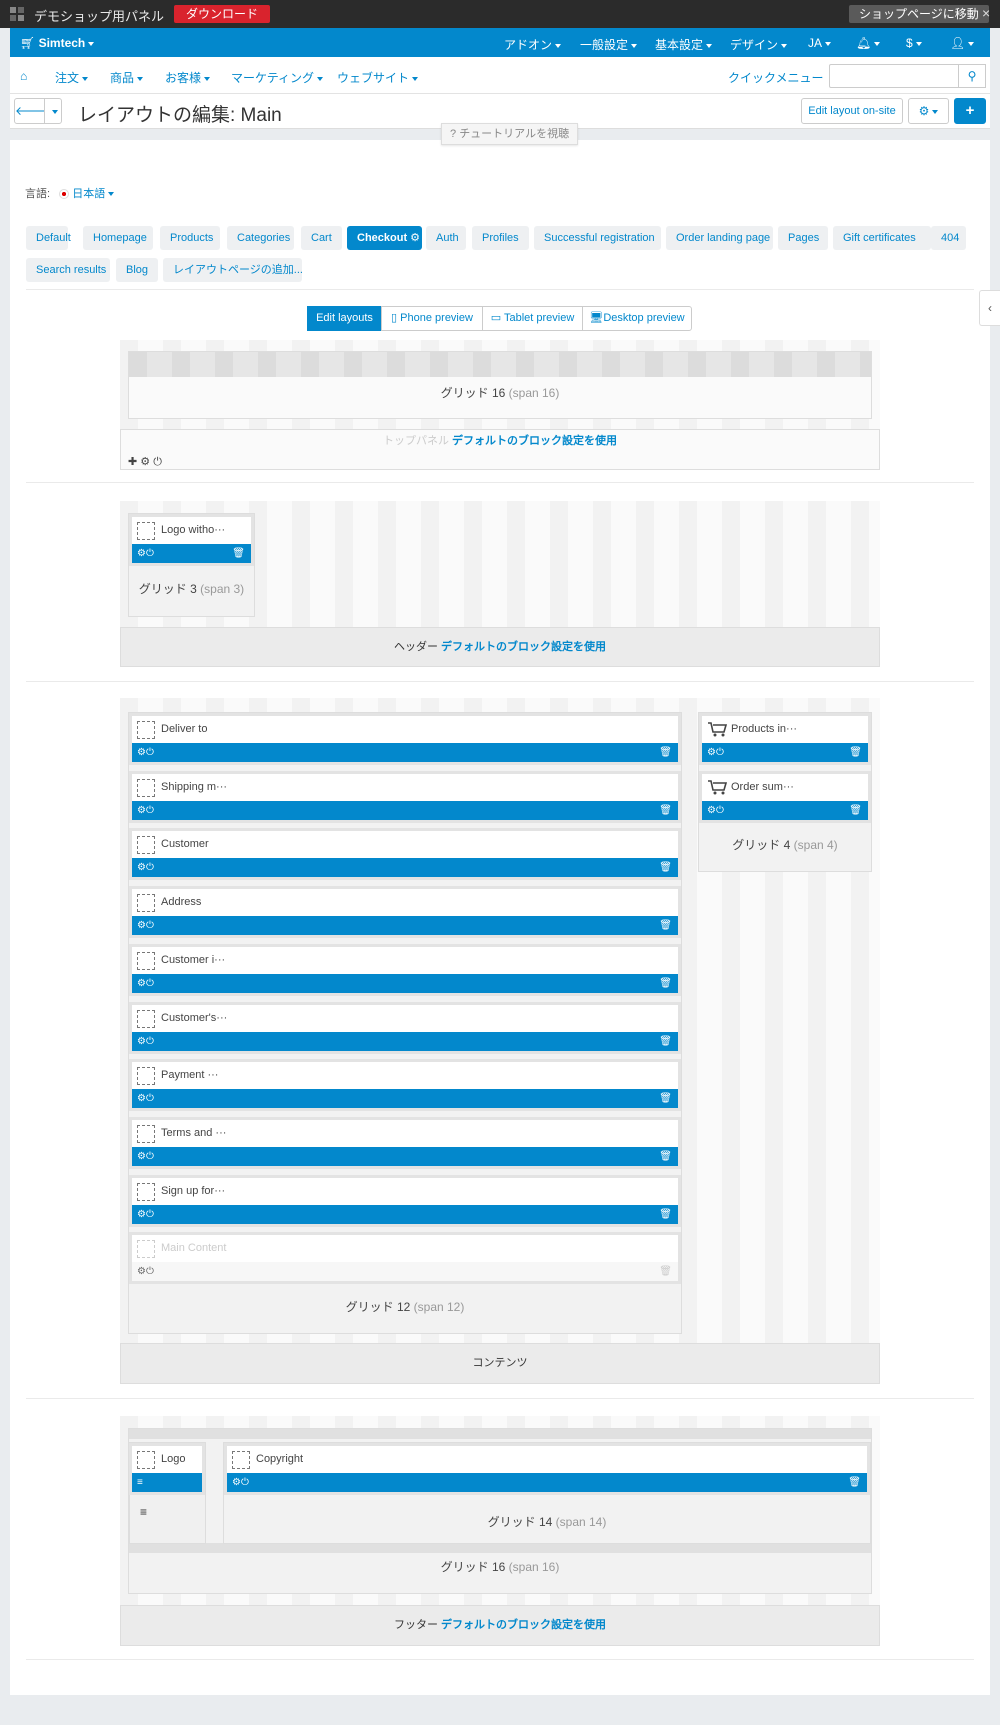 Image resolution: width=1000 pixels, height=1725 pixels. Describe the element at coordinates (378, 77) in the screenshot. I see `nav-website: ウェブサイト` at that location.